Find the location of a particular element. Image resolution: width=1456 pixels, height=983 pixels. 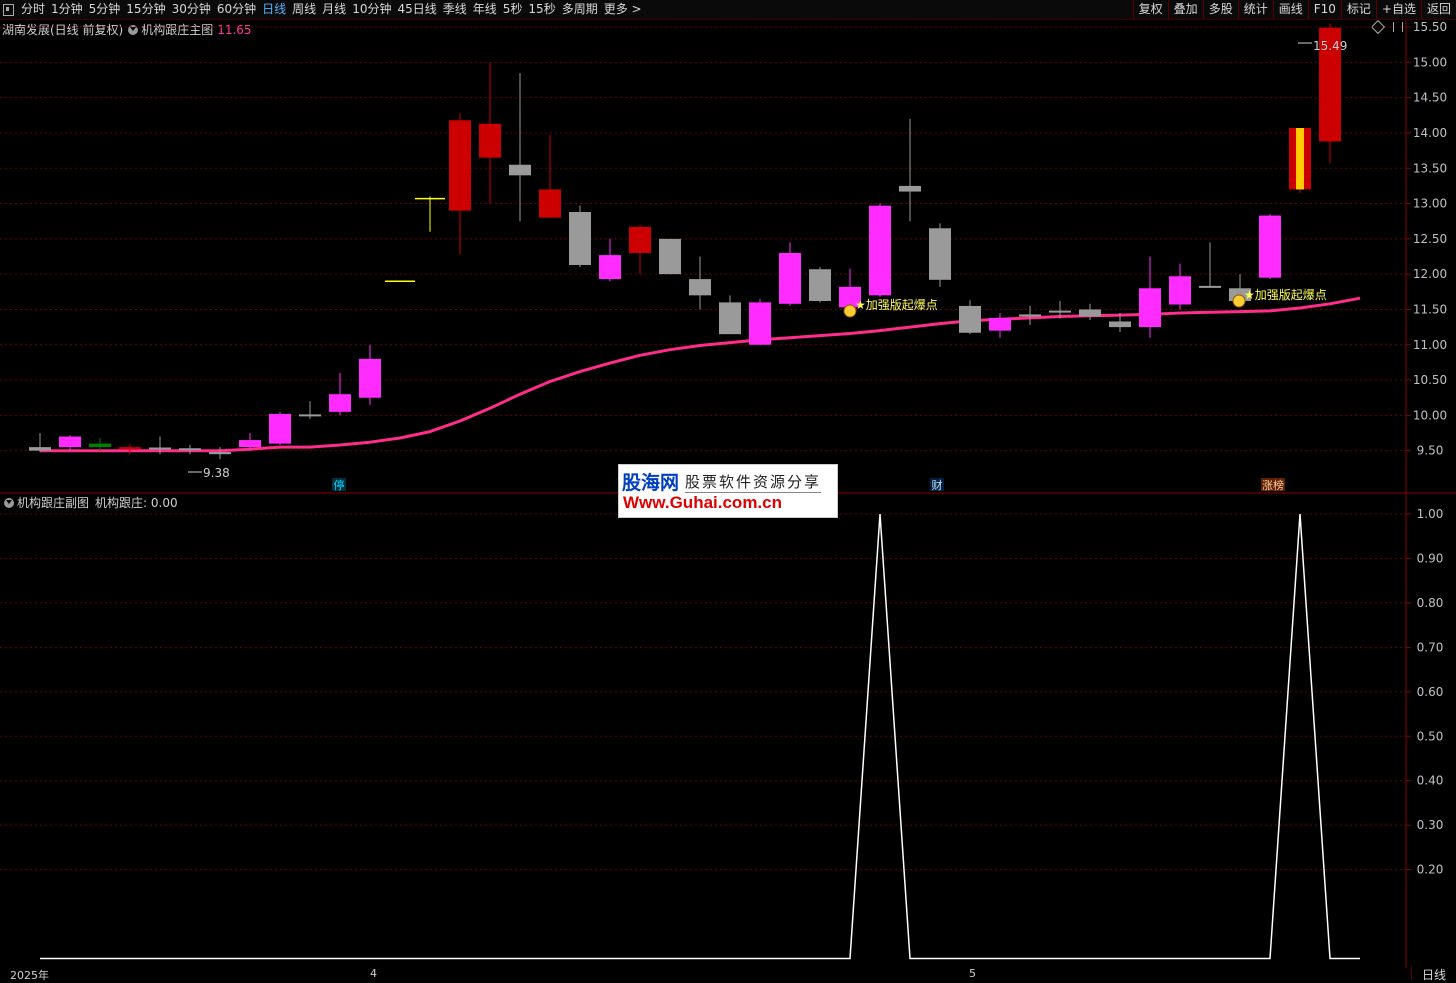

watermark-banner: 股海网 股票软件资源分享 Www.Guhai.com.cn is located at coordinates (728, 491).